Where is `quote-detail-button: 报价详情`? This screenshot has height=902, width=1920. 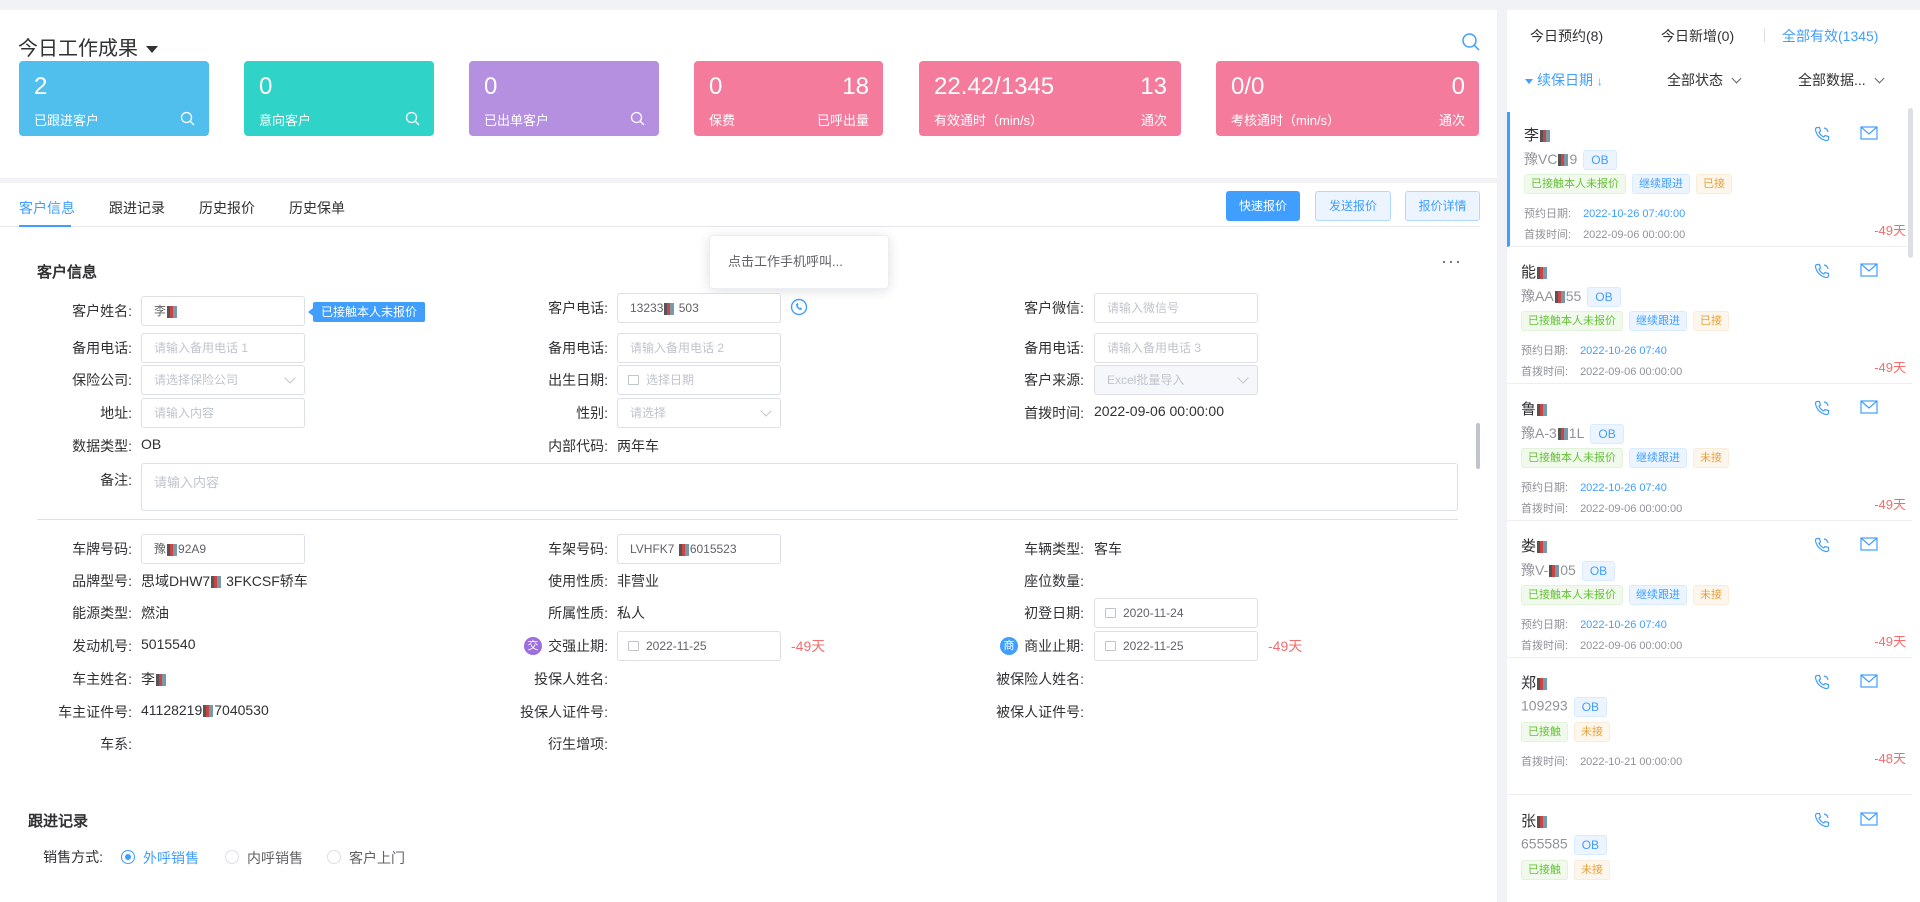 quote-detail-button: 报价详情 is located at coordinates (1442, 206).